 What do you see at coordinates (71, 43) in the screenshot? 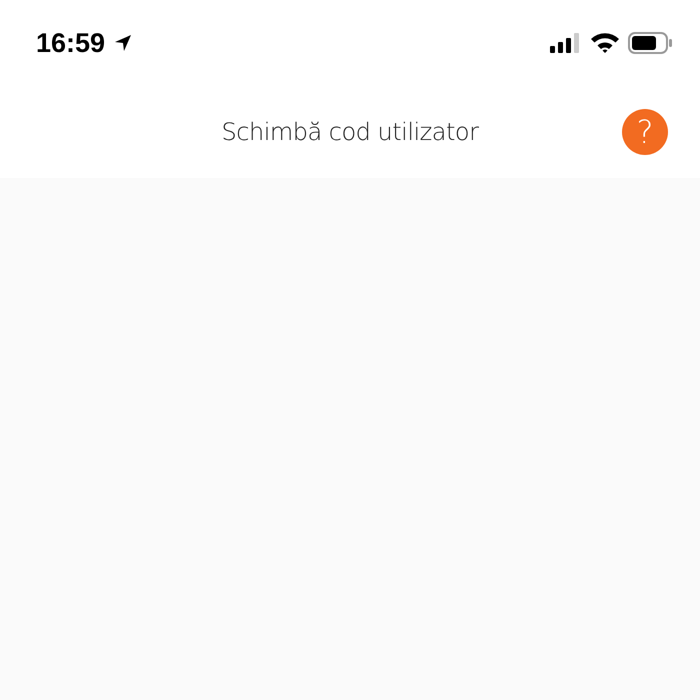
I see `status-time: 16:59` at bounding box center [71, 43].